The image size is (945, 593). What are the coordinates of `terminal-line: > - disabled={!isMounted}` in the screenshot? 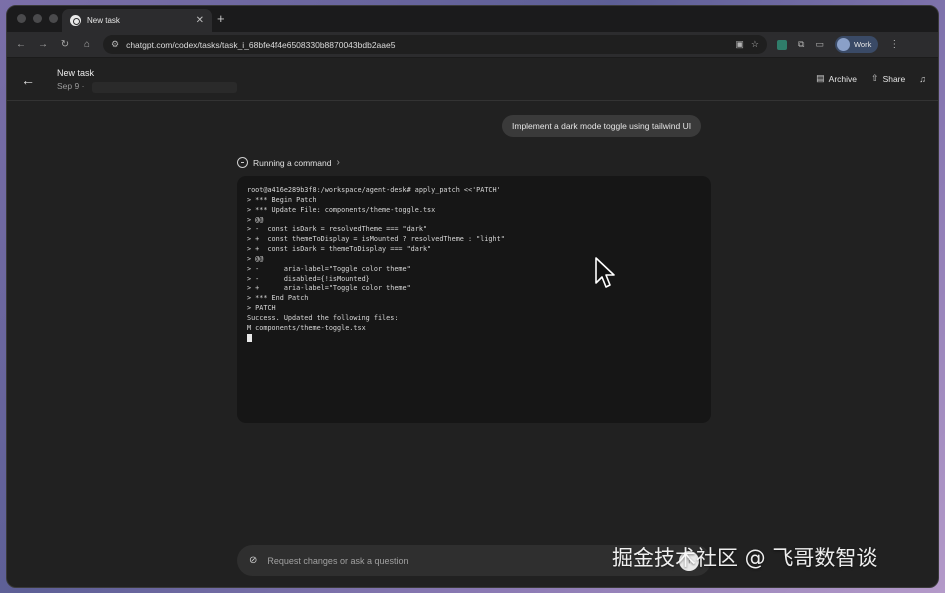 It's located at (308, 278).